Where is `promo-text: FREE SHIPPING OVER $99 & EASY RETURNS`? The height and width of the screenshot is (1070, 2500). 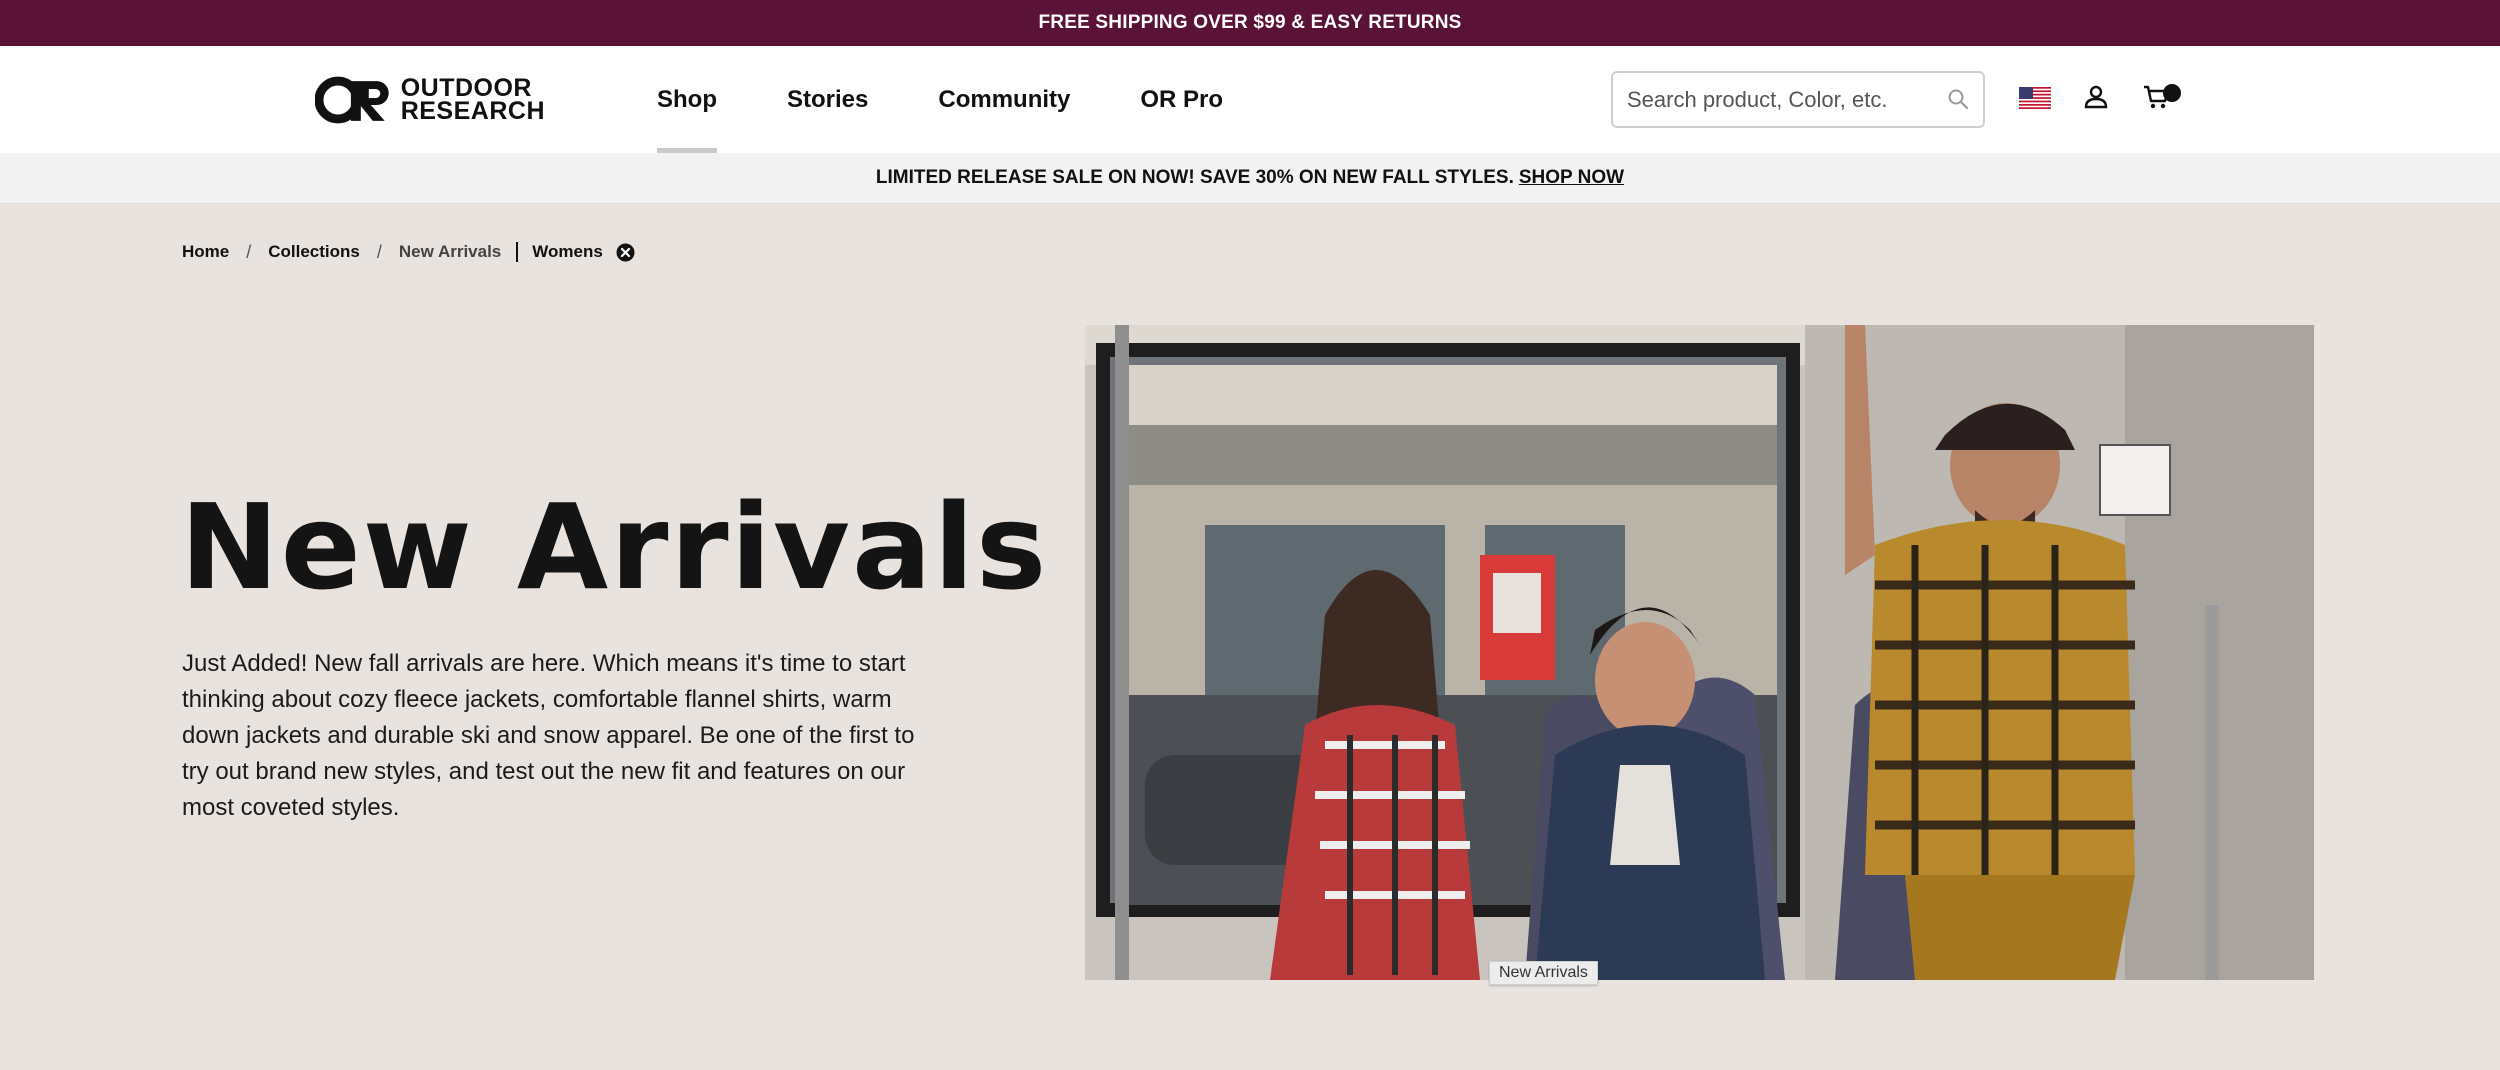
promo-text: FREE SHIPPING OVER $99 & EASY RETURNS is located at coordinates (1250, 22).